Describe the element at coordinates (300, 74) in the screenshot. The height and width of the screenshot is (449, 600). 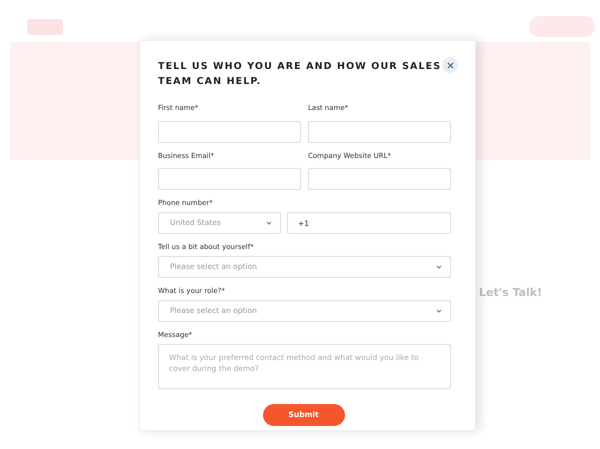
I see `dialog-title: TELL US WHO YOU ARE AND HOW OUR SALES TEAM CAN HELP.` at that location.